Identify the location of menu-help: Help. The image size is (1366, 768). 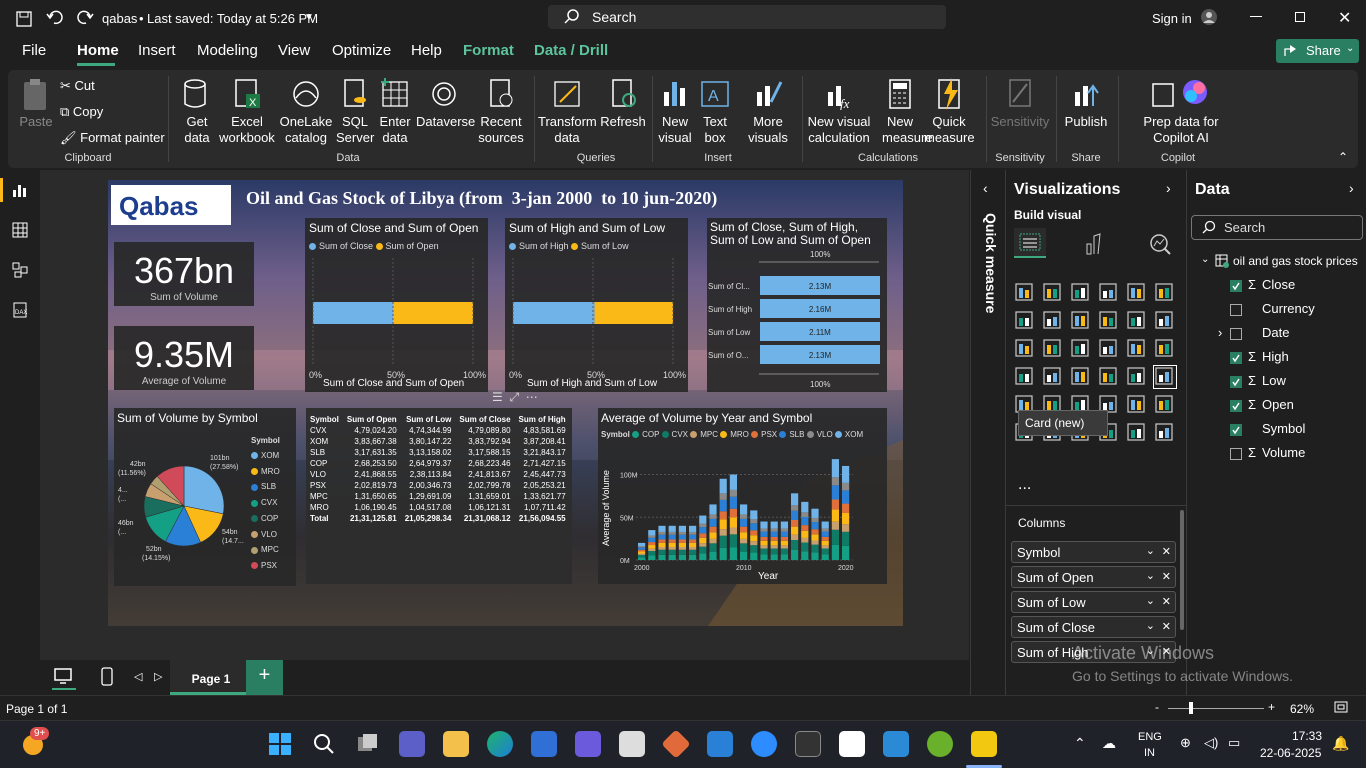
(426, 50).